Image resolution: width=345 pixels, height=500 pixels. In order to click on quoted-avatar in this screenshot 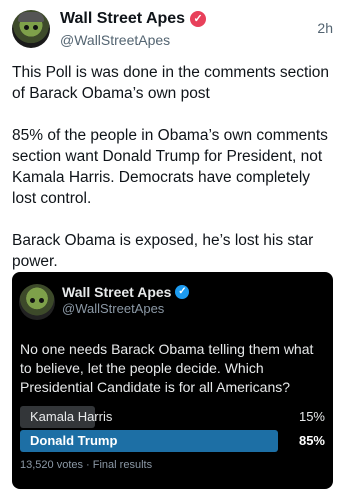, I will do `click(37, 302)`.